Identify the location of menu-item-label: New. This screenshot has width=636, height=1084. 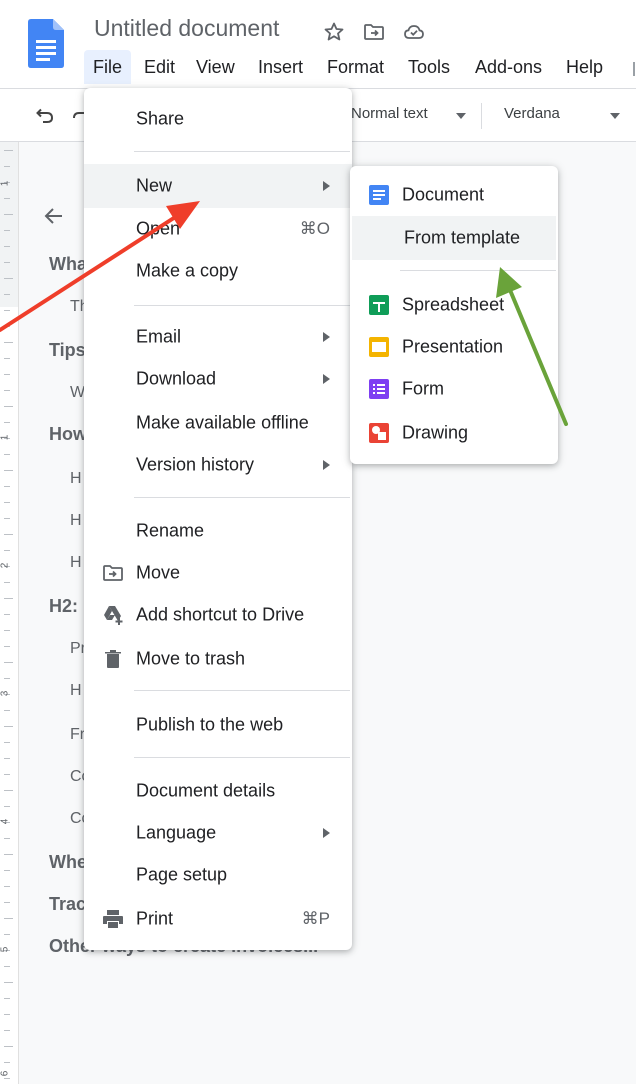
(154, 185).